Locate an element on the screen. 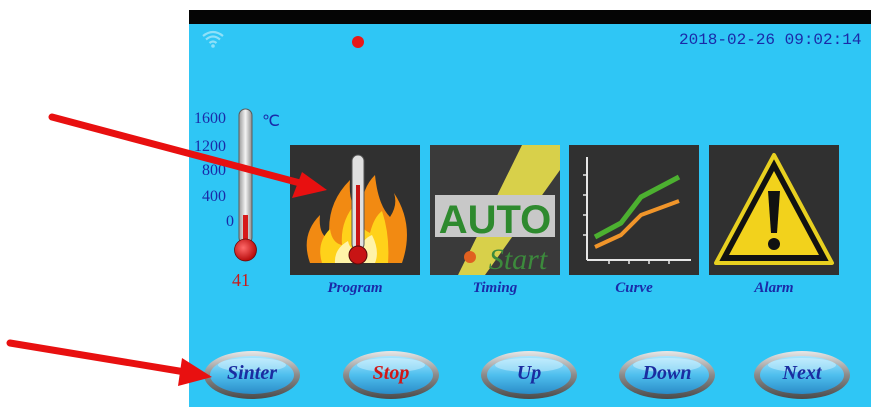  alarm-tile: Alarm is located at coordinates (774, 220).